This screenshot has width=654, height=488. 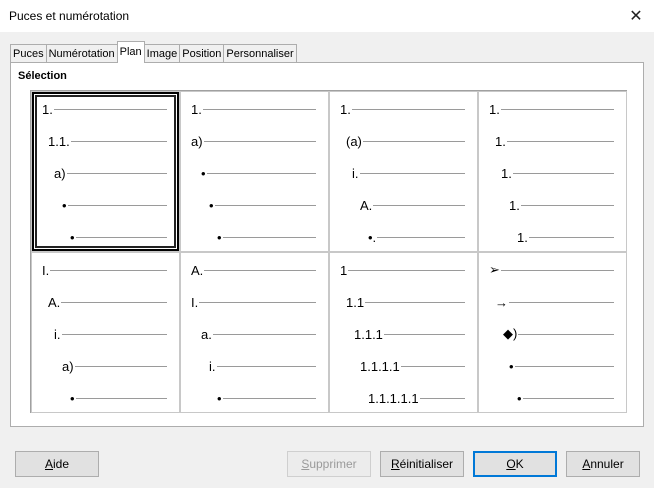 I want to click on preset-line-label: 1.1., so click(x=59, y=141).